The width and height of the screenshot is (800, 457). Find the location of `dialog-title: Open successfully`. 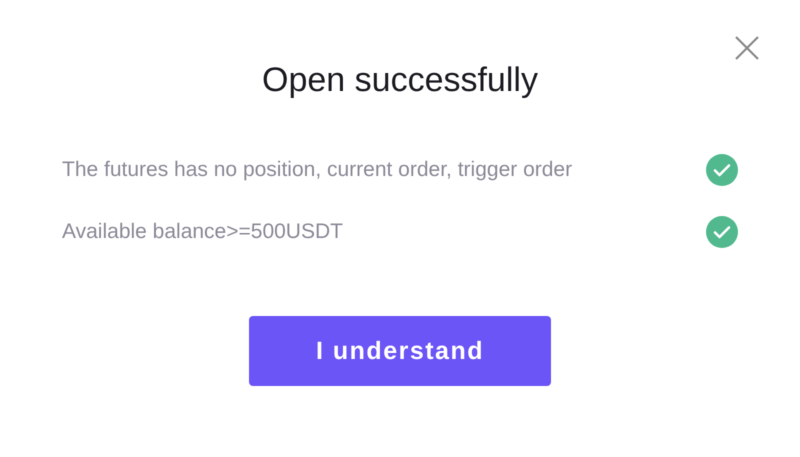

dialog-title: Open successfully is located at coordinates (400, 80).